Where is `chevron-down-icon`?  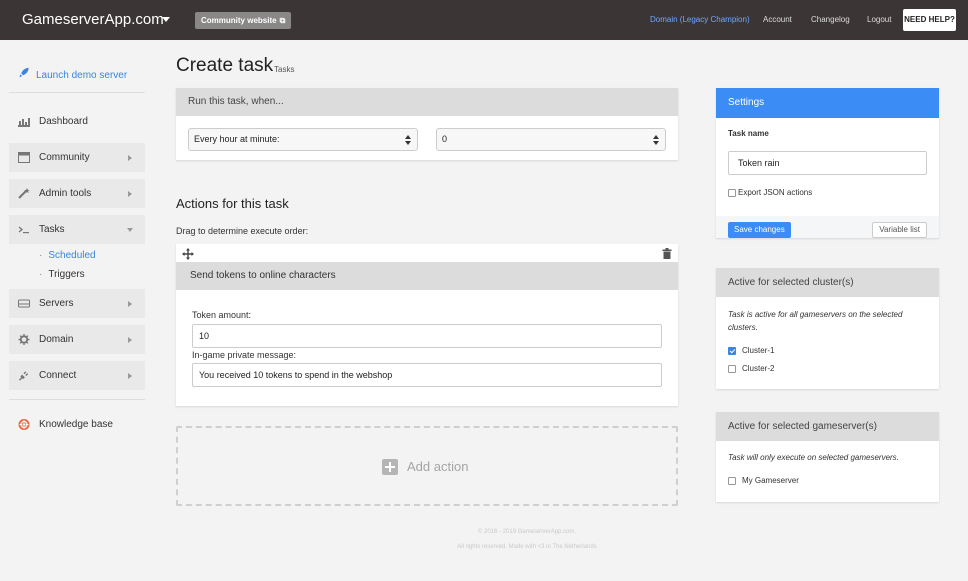
chevron-down-icon is located at coordinates (130, 230).